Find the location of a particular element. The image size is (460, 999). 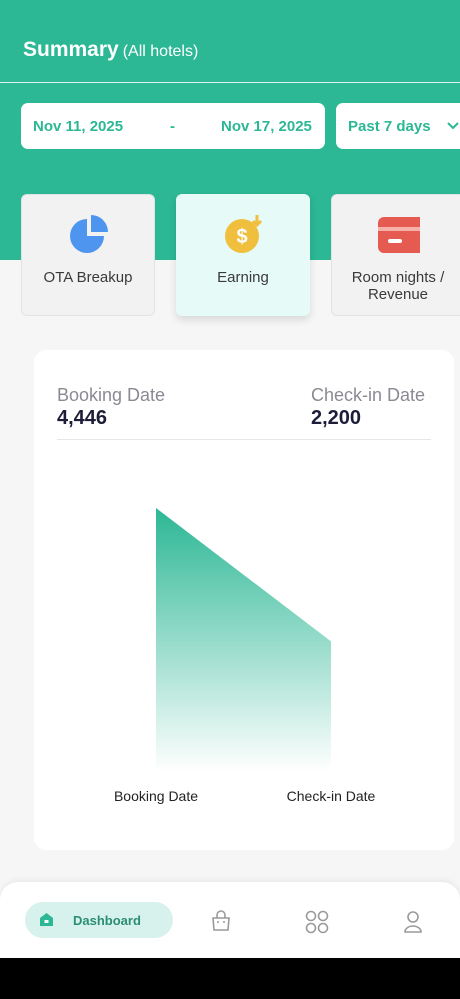

bottom-nav: Dashboard is located at coordinates (230, 920).